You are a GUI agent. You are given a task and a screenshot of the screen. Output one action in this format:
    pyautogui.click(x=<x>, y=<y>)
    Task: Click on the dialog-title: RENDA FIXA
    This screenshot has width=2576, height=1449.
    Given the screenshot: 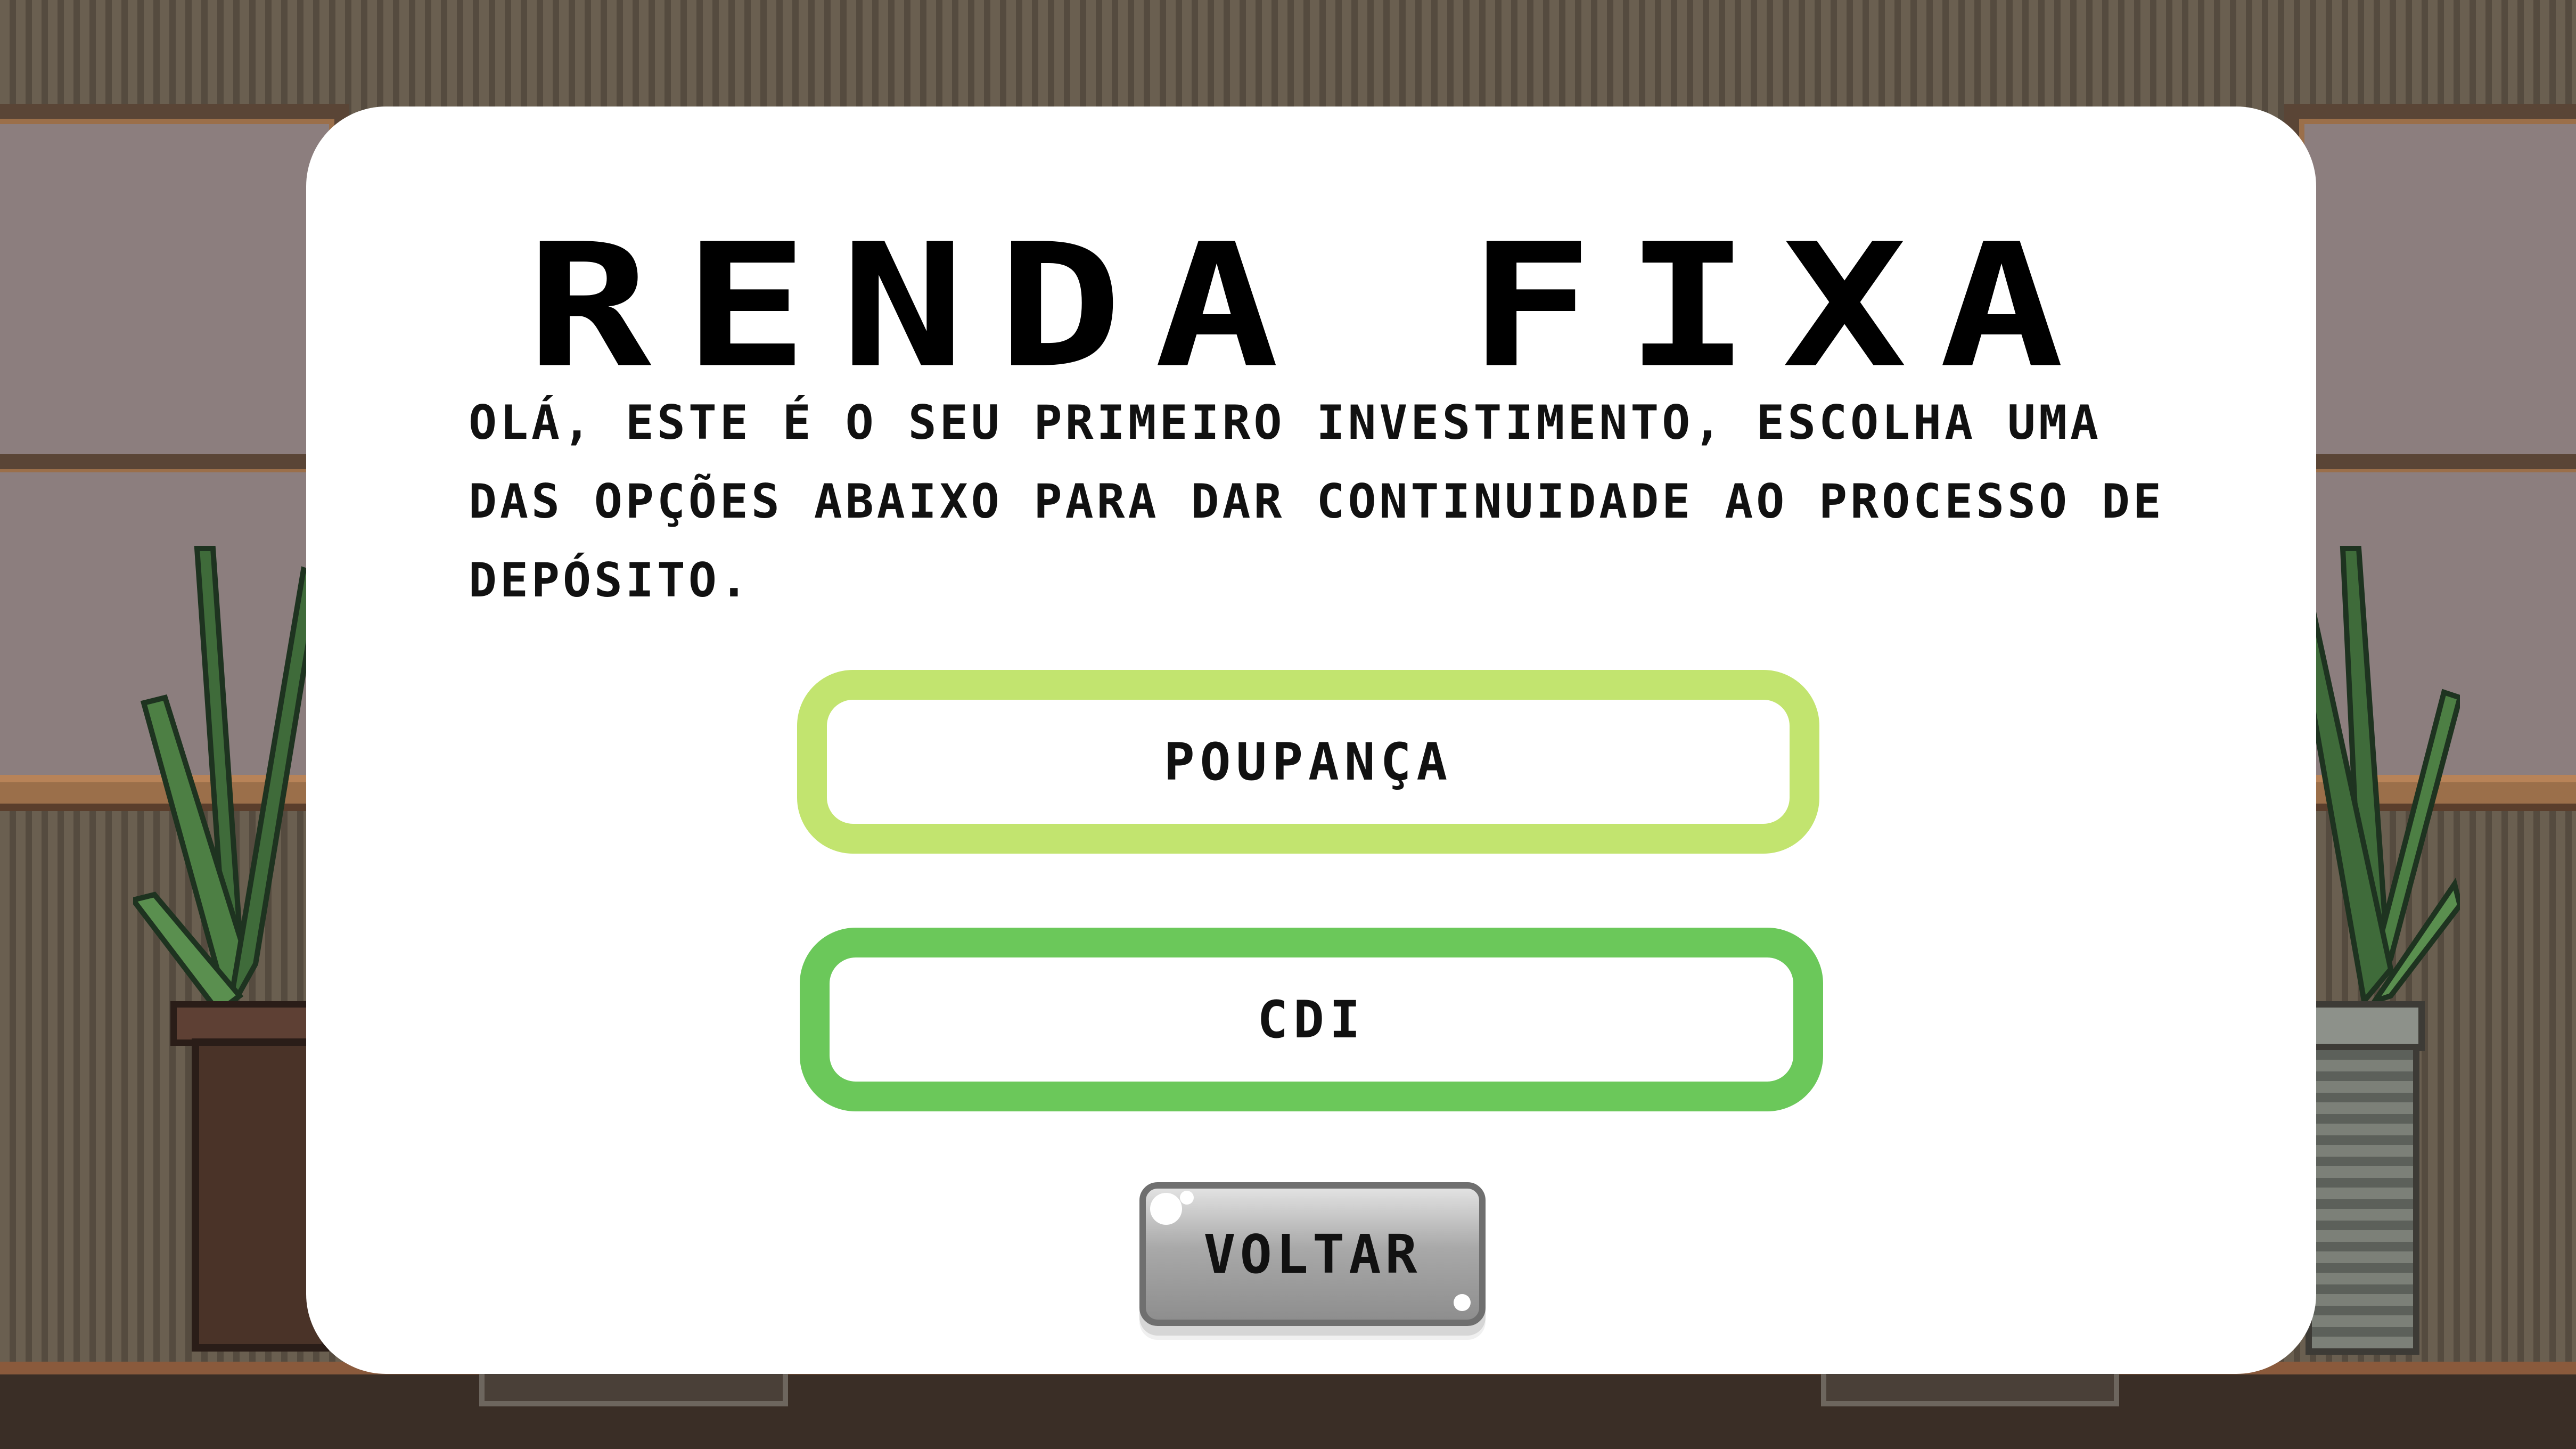 What is the action you would take?
    pyautogui.click(x=1311, y=306)
    